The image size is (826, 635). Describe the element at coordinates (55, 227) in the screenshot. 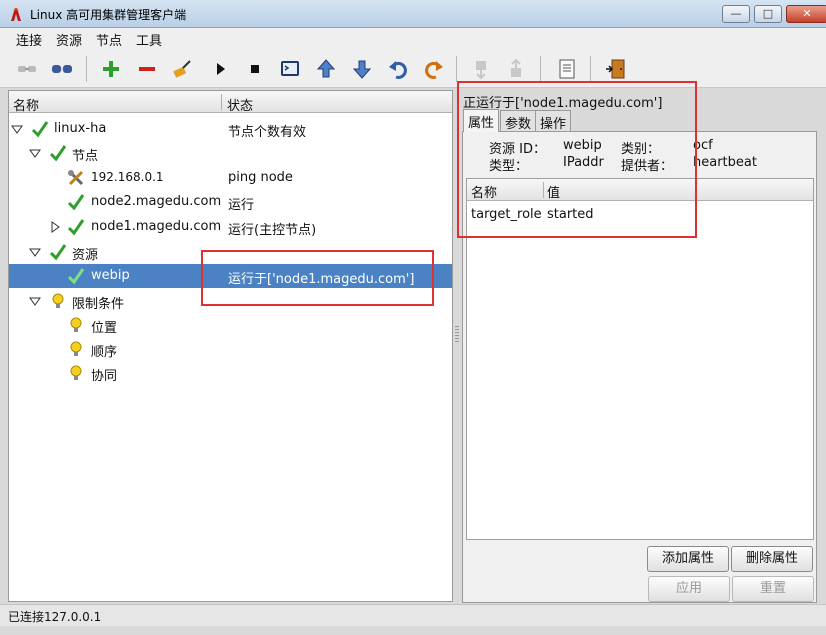

I see `expand-icon` at that location.